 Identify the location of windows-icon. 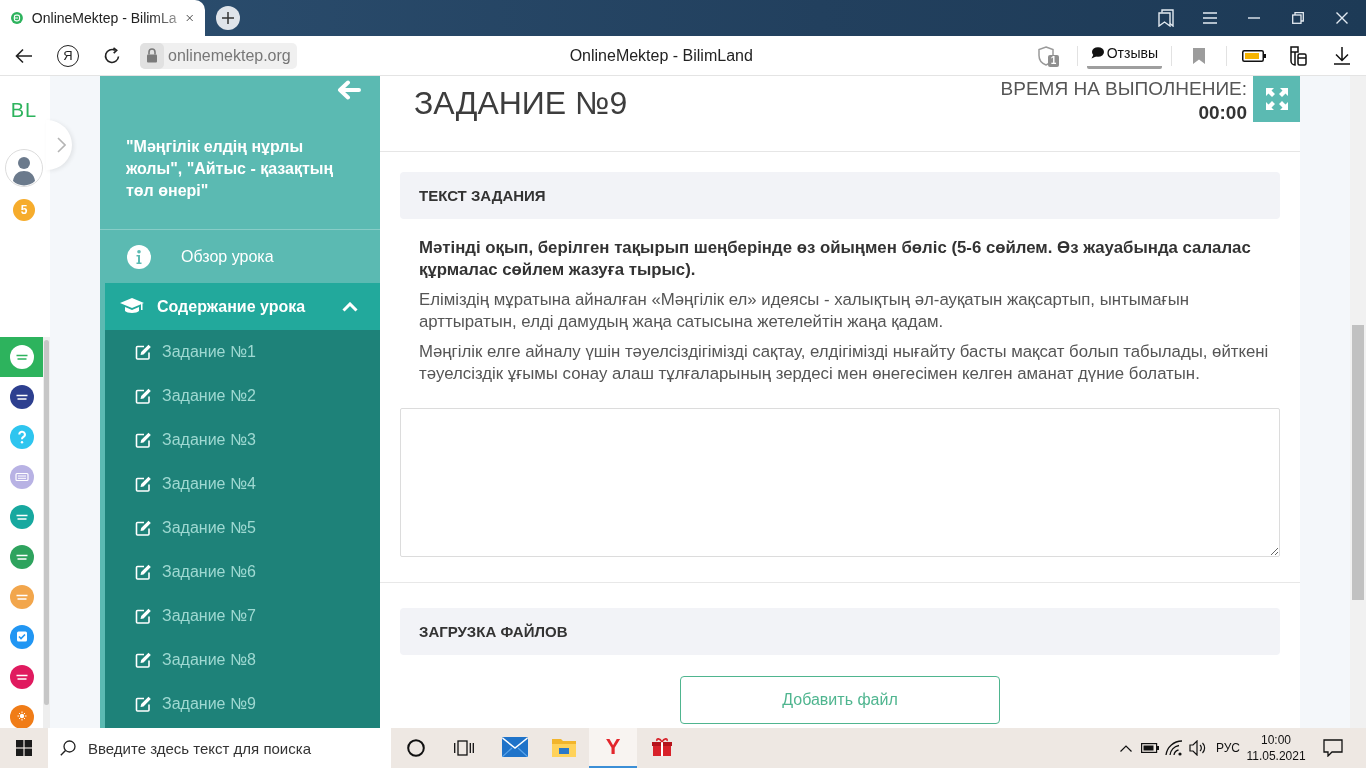
(24, 748).